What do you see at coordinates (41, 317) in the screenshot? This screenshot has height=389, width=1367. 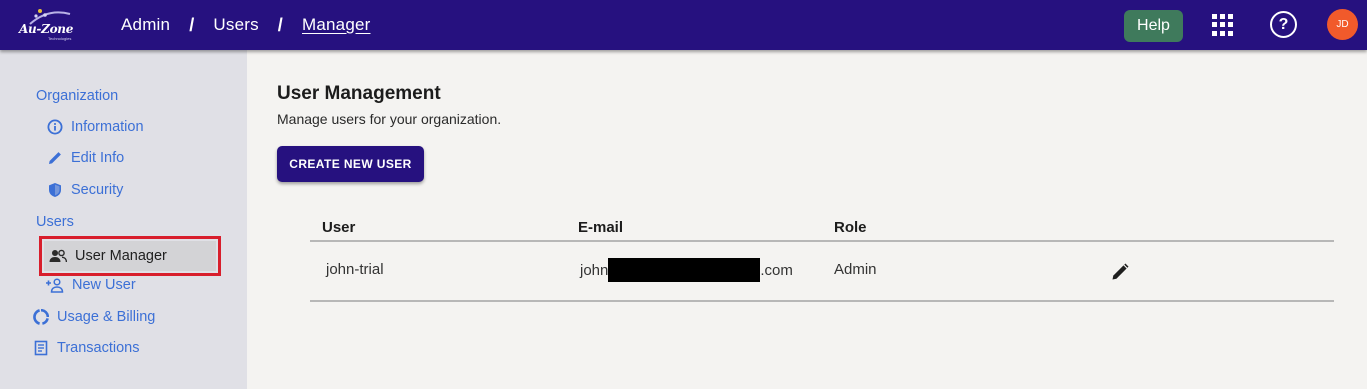 I see `donut-chart-icon` at bounding box center [41, 317].